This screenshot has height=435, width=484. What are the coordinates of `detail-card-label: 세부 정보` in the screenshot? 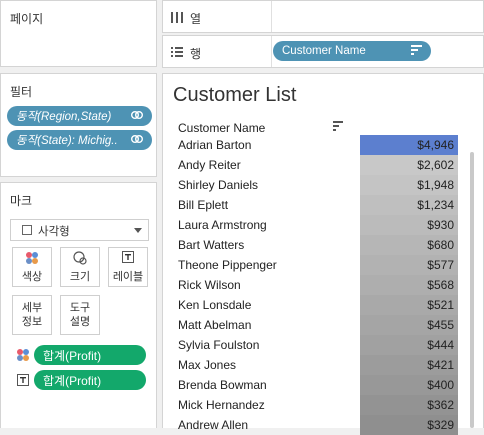 It's located at (32, 315).